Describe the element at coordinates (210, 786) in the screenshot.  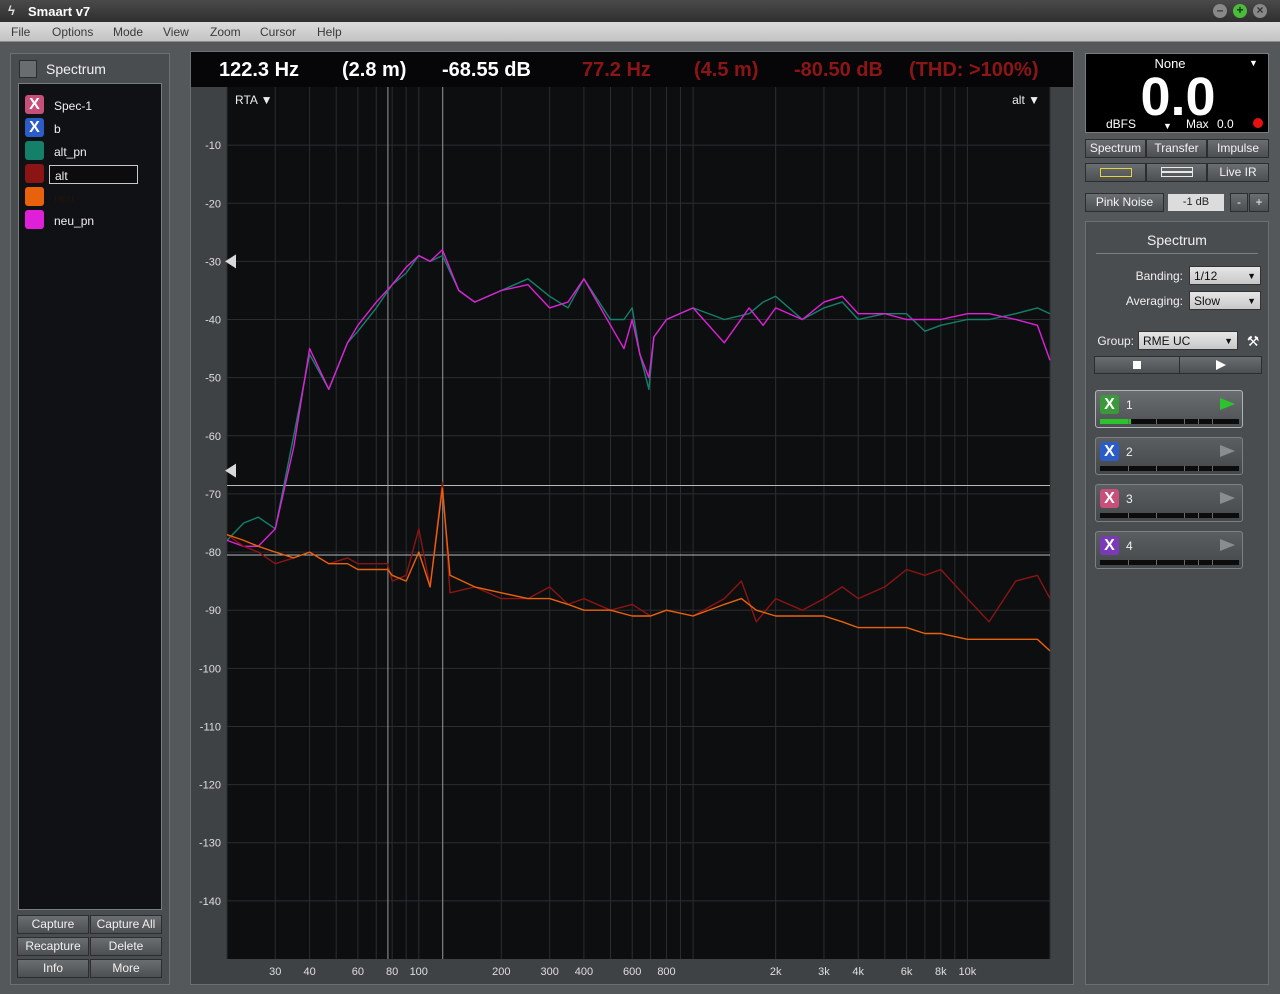
I see `y-tick-label: -120` at that location.